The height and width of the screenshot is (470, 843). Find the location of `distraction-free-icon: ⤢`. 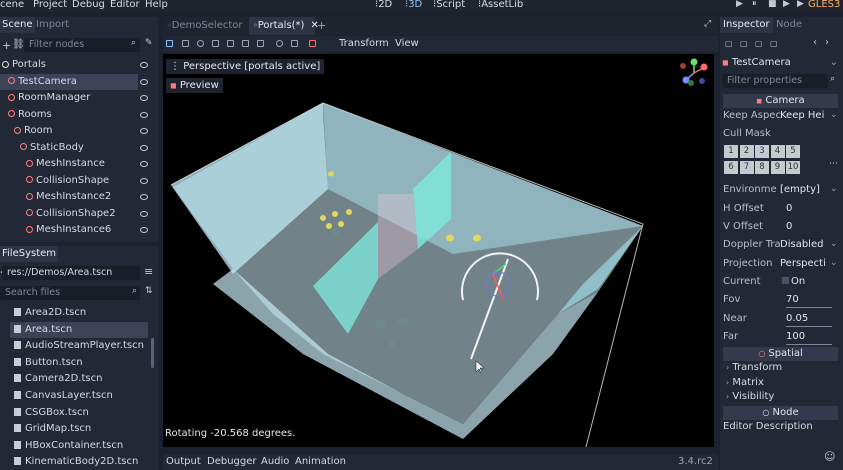

distraction-free-icon: ⤢ is located at coordinates (707, 24).